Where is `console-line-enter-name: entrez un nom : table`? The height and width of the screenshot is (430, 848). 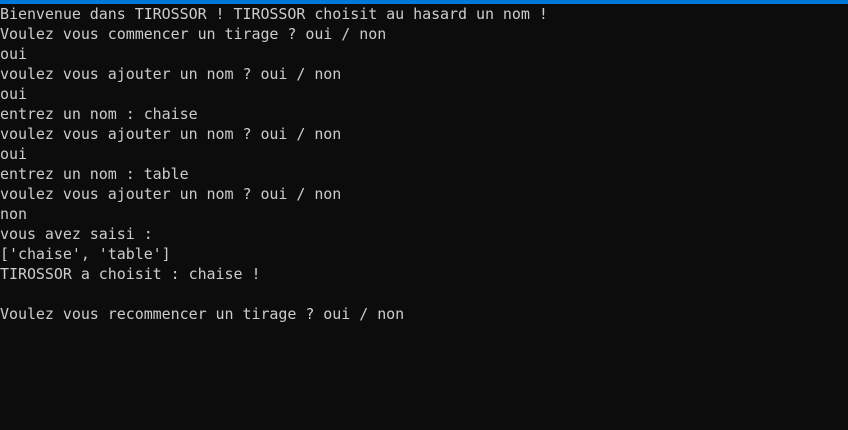 console-line-enter-name: entrez un nom : table is located at coordinates (94, 174).